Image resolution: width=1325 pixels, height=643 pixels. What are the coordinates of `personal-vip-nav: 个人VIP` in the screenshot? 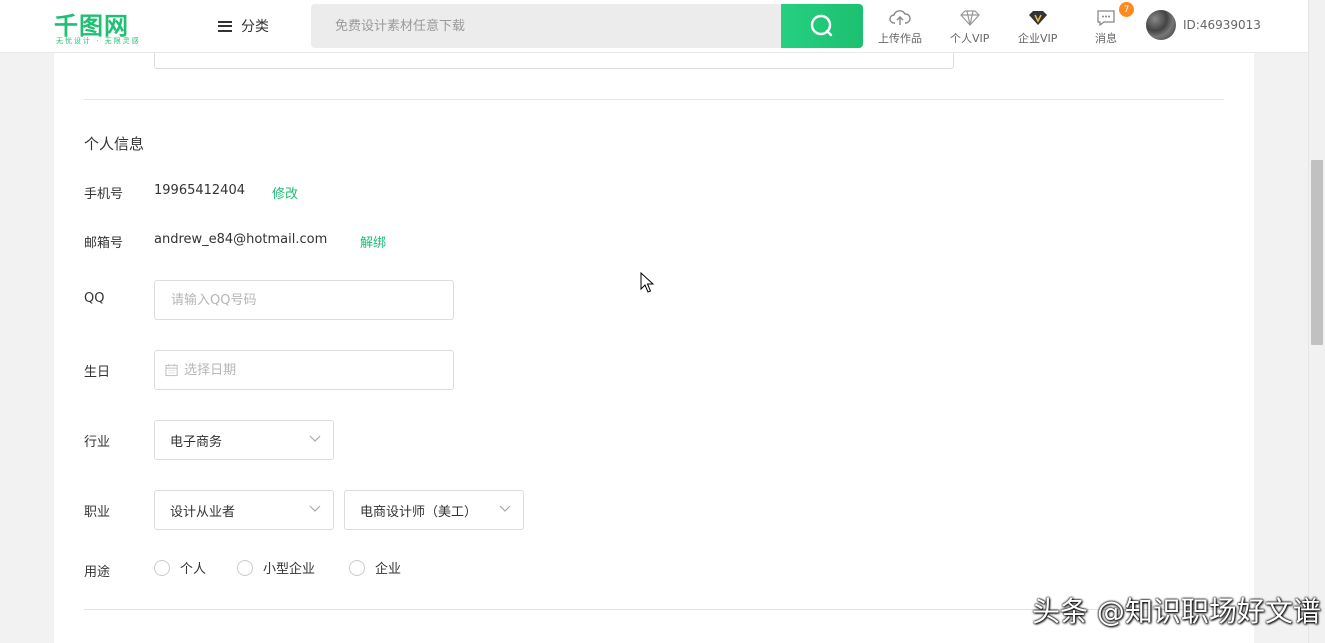 It's located at (969, 27).